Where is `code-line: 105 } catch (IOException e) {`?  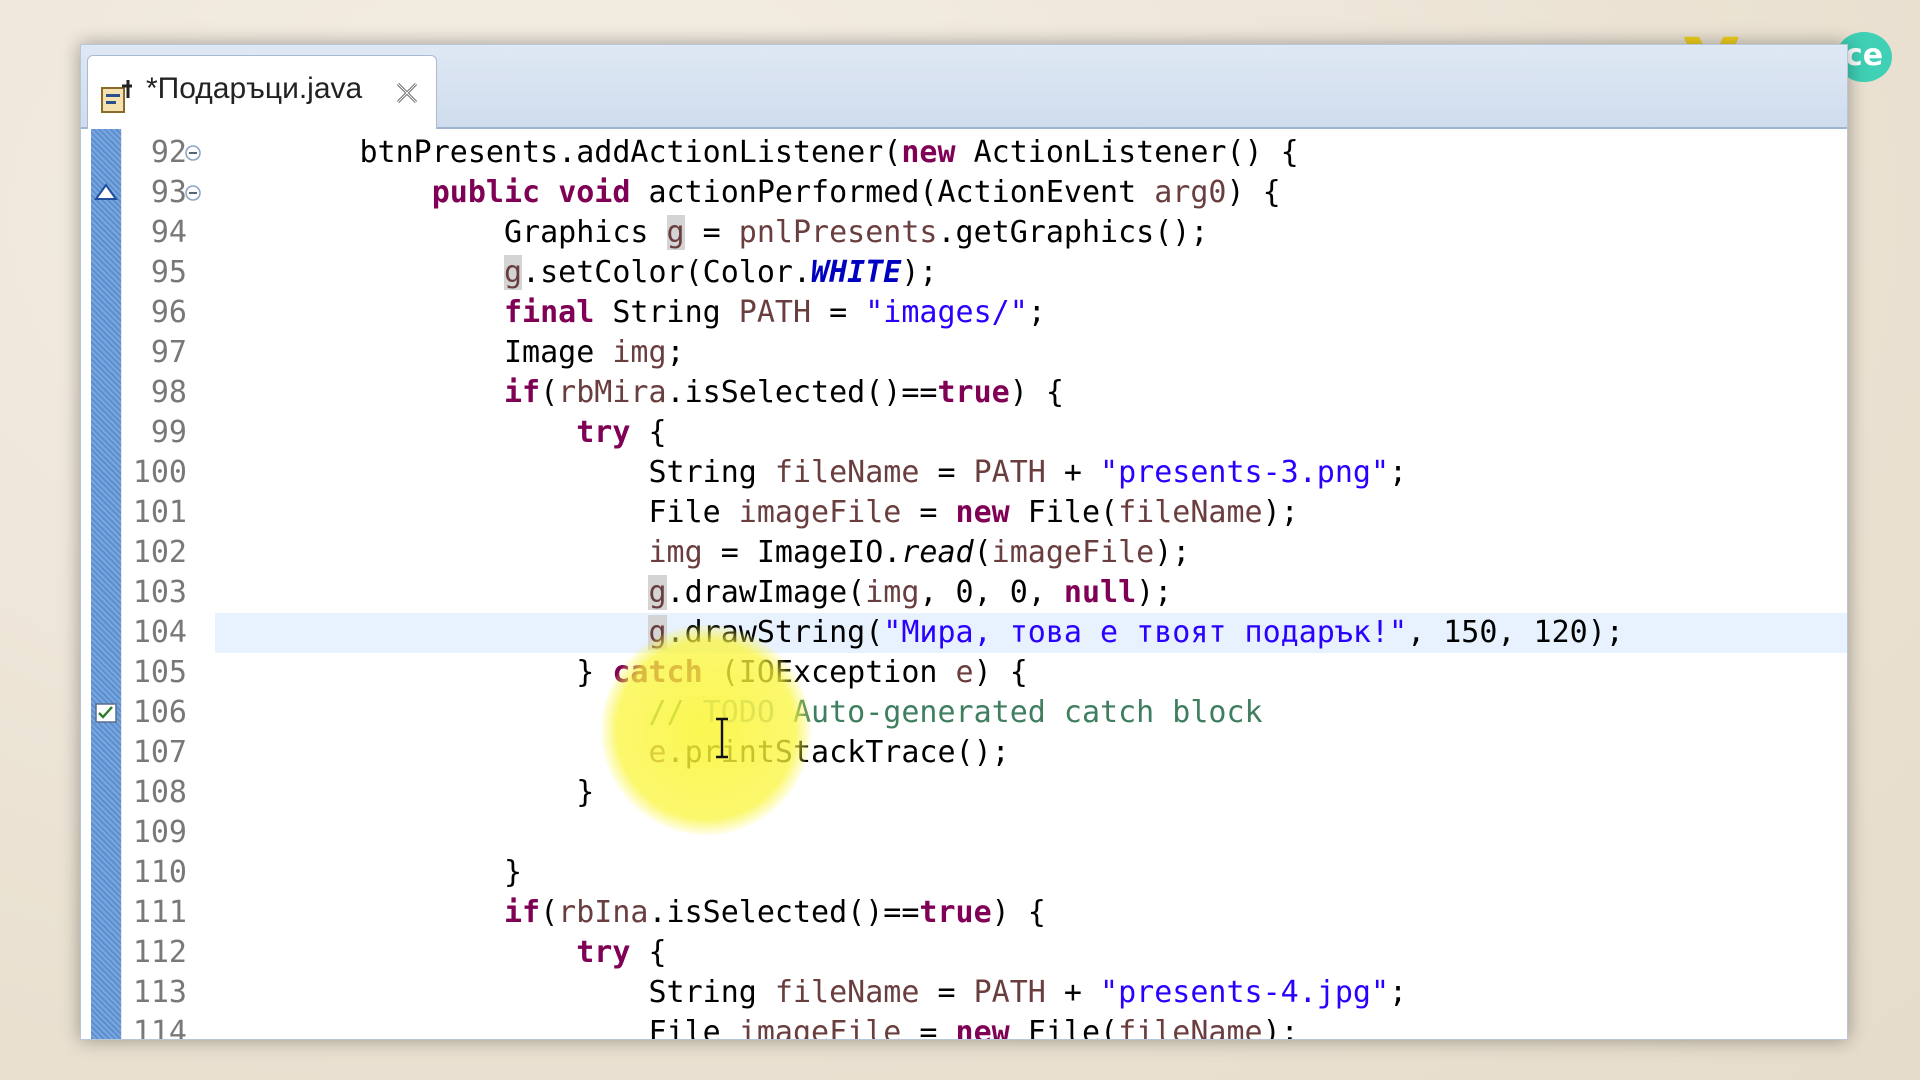 code-line: 105 } catch (IOException e) { is located at coordinates (964, 673).